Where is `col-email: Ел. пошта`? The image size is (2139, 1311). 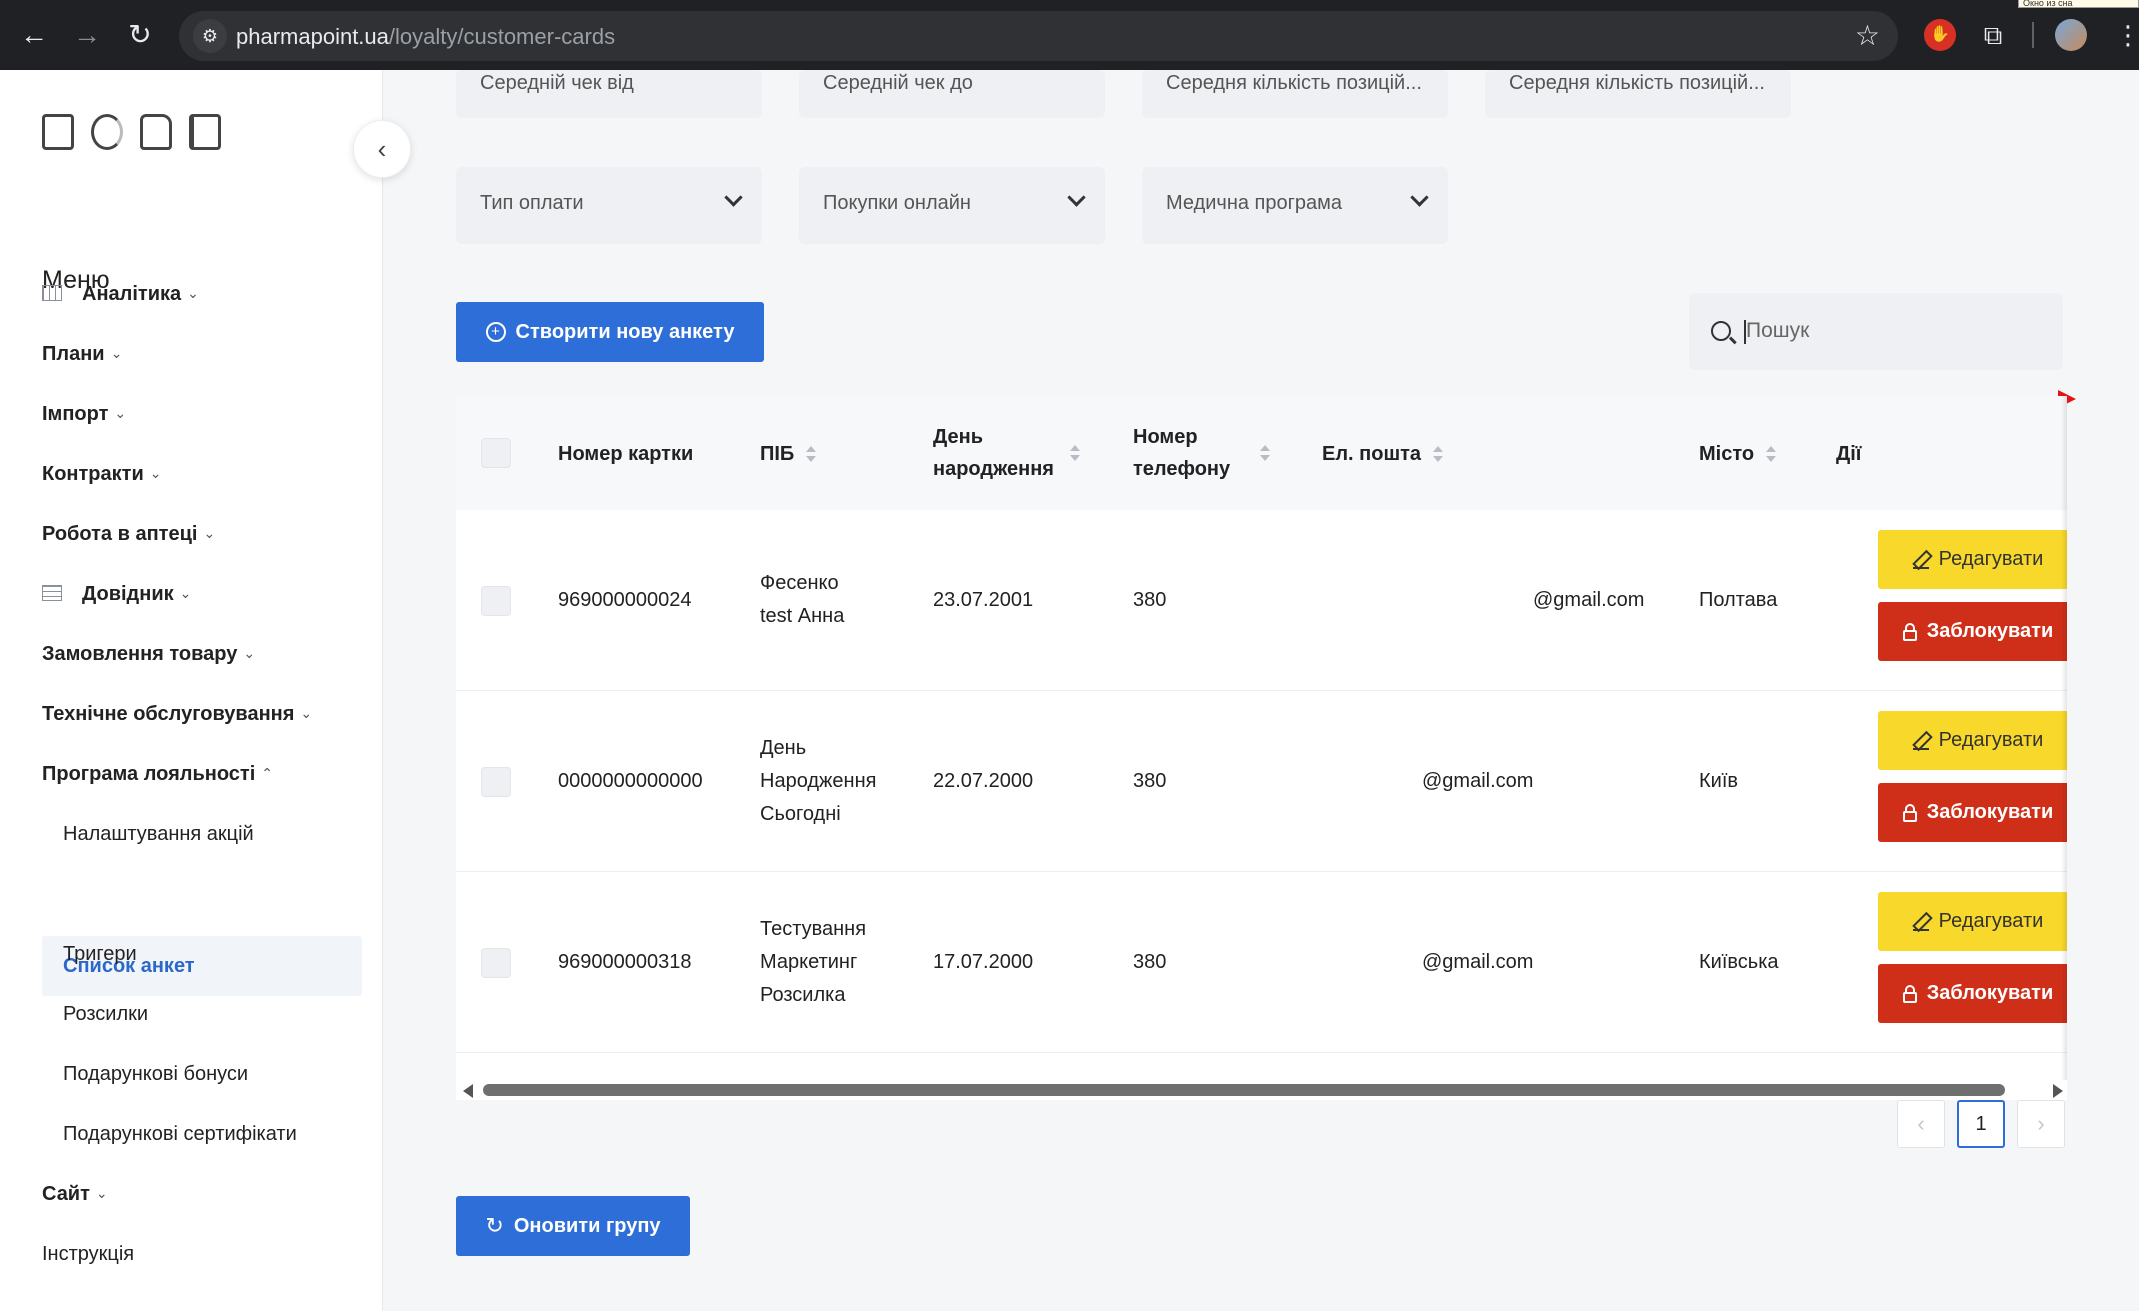
col-email: Ел. пошта is located at coordinates (1383, 454).